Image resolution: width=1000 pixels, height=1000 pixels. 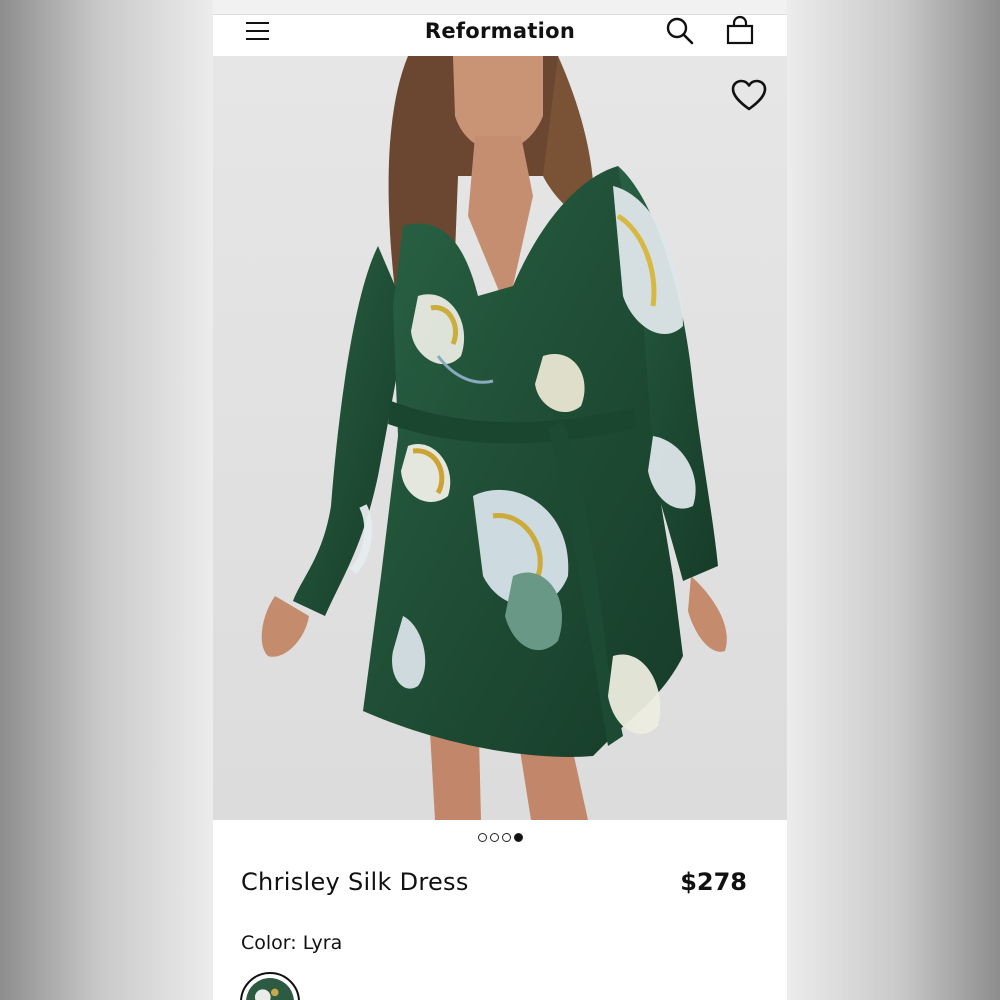 I want to click on product-title: Chrisley Silk Dress, so click(x=355, y=882).